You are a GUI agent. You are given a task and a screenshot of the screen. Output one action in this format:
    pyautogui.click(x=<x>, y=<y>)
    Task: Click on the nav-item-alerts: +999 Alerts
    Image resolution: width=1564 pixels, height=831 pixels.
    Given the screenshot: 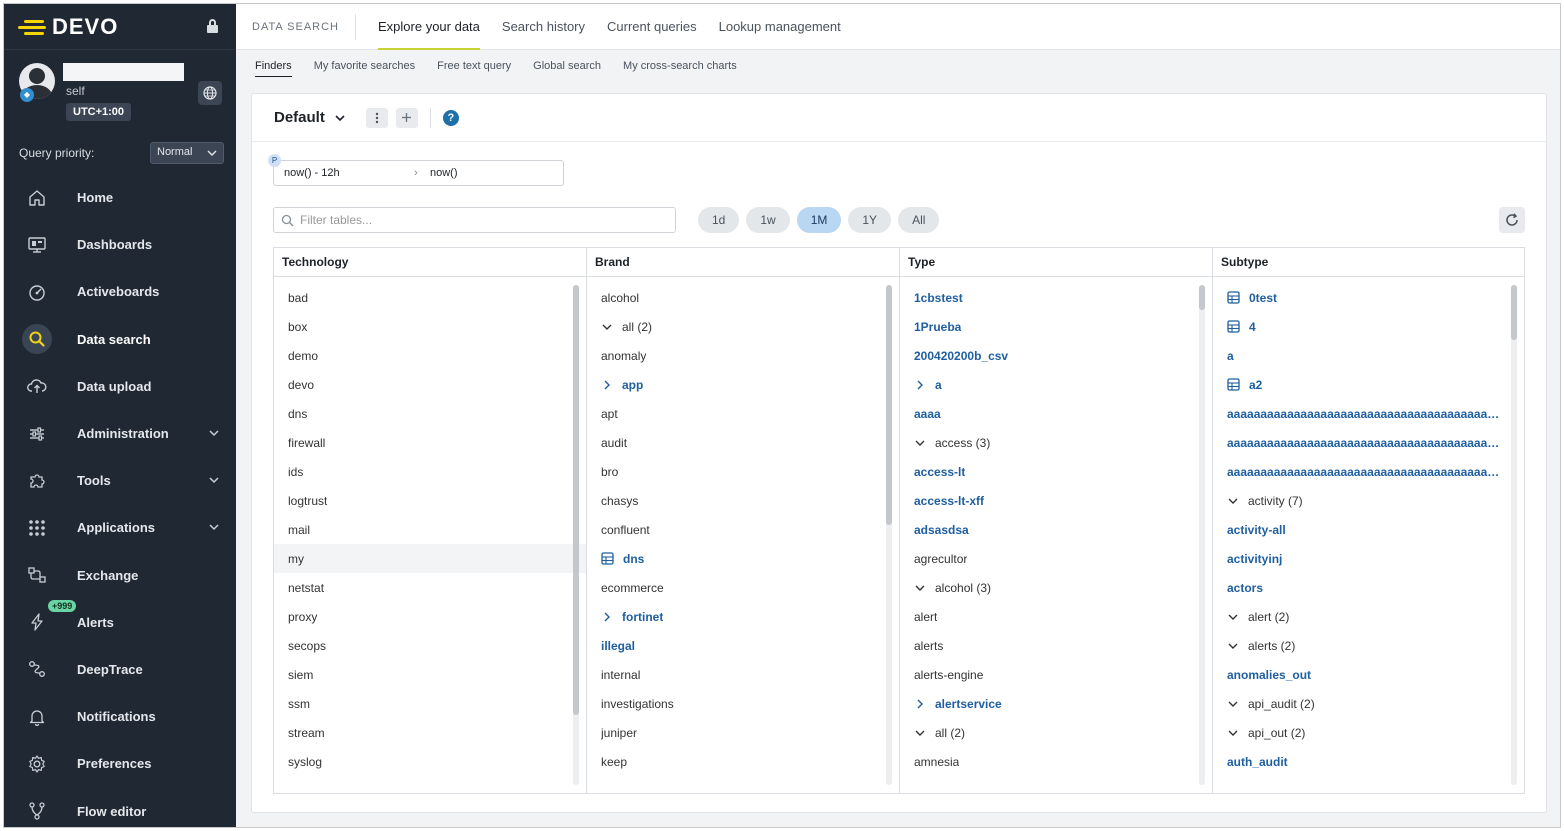 What is the action you would take?
    pyautogui.click(x=120, y=622)
    